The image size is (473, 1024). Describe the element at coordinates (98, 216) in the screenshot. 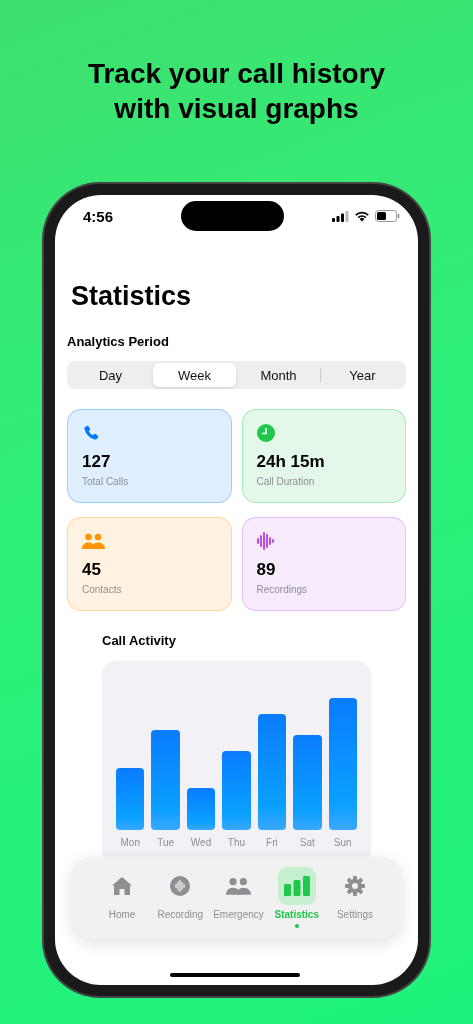

I see `status-time: 4:56` at that location.